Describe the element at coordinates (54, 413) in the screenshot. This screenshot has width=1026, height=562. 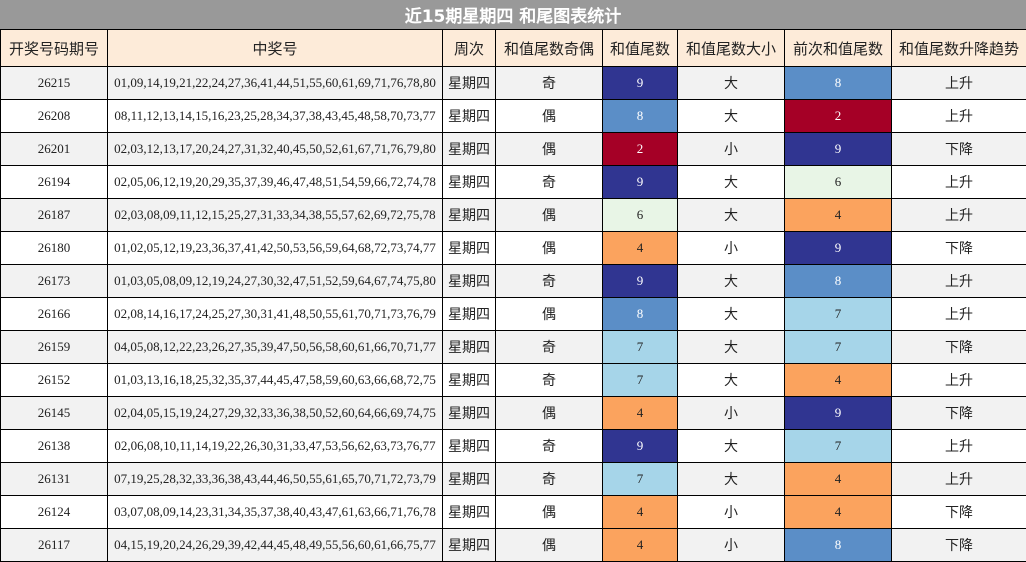
I see `cell-issue: 26145` at that location.